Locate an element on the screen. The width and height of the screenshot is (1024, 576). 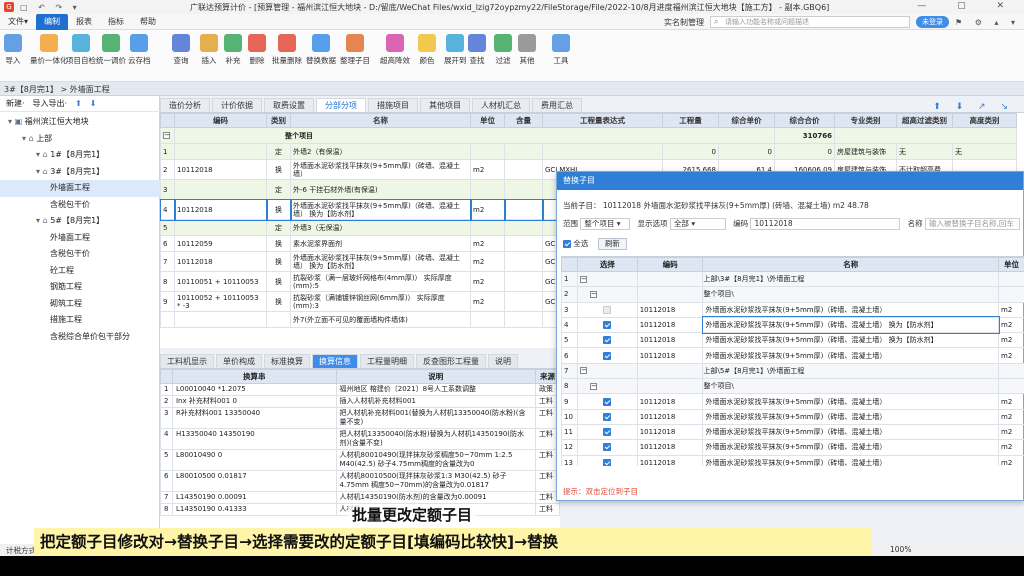
tab-1: 计价依据 is located at coordinates (237, 105).